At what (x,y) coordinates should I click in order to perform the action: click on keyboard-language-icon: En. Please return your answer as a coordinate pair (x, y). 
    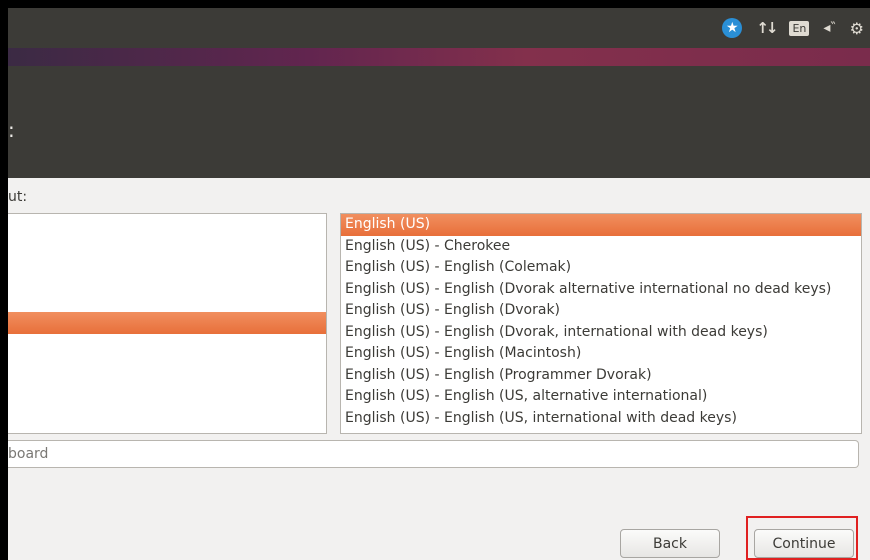
    Looking at the image, I should click on (799, 28).